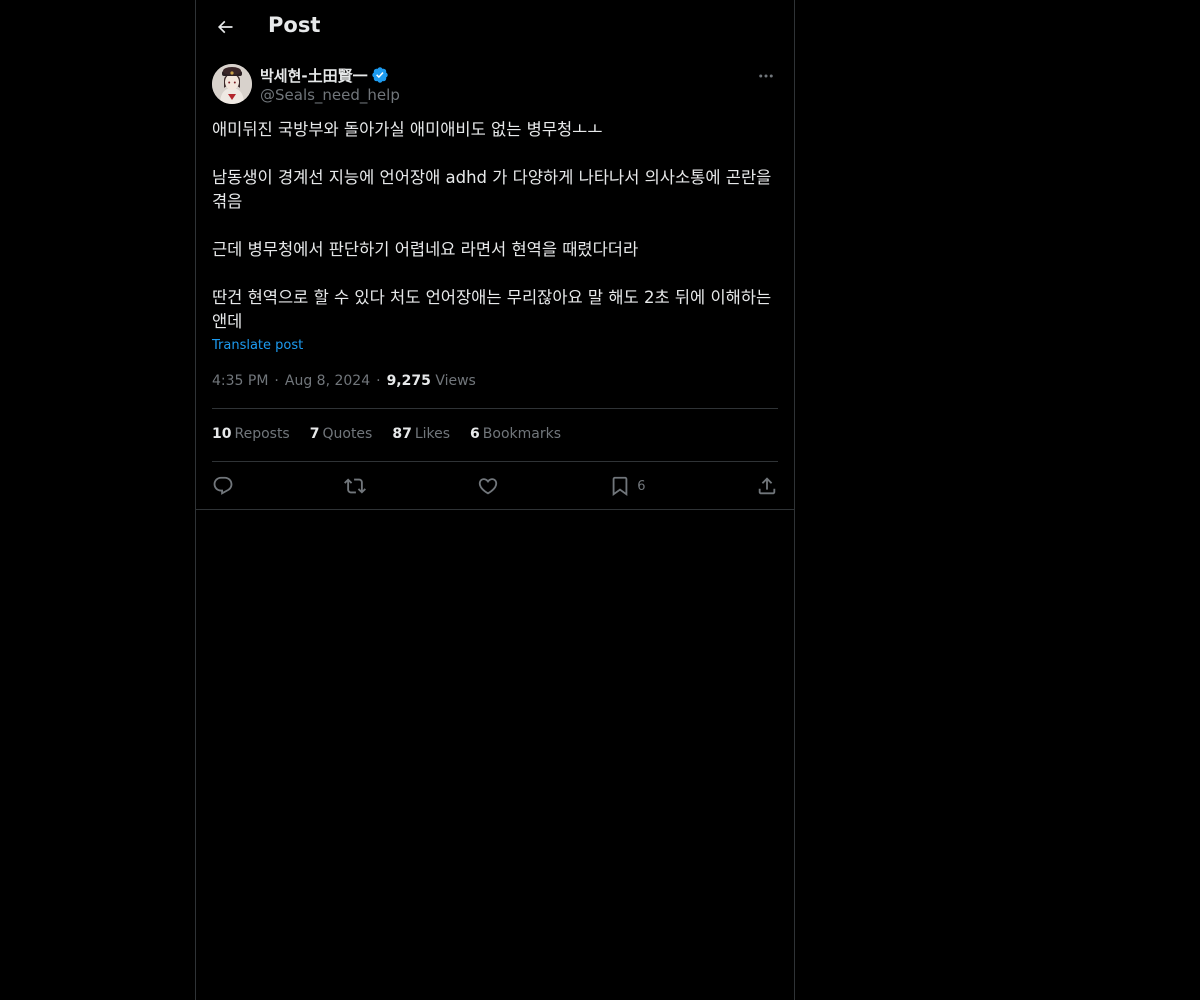 The image size is (1200, 1000). Describe the element at coordinates (495, 509) in the screenshot. I see `post-bottom-divider` at that location.